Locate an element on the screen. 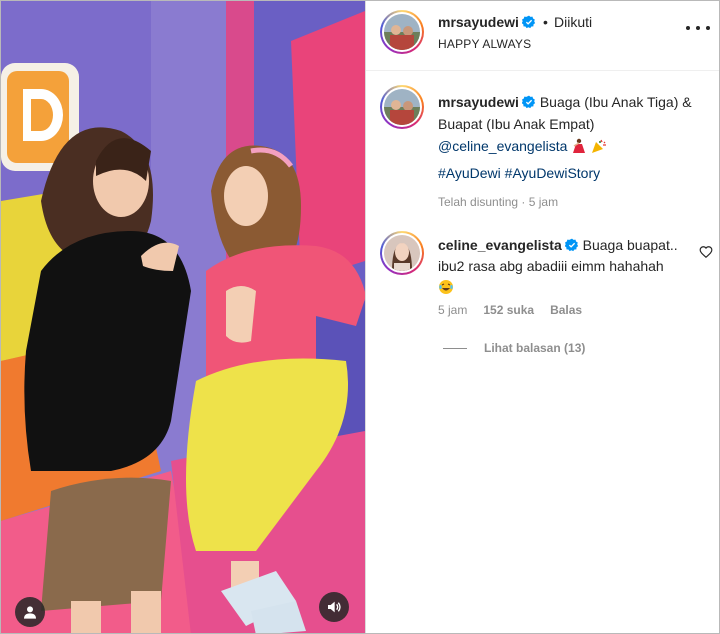 This screenshot has height=634, width=720. edited-label: Telah disunting is located at coordinates (478, 202).